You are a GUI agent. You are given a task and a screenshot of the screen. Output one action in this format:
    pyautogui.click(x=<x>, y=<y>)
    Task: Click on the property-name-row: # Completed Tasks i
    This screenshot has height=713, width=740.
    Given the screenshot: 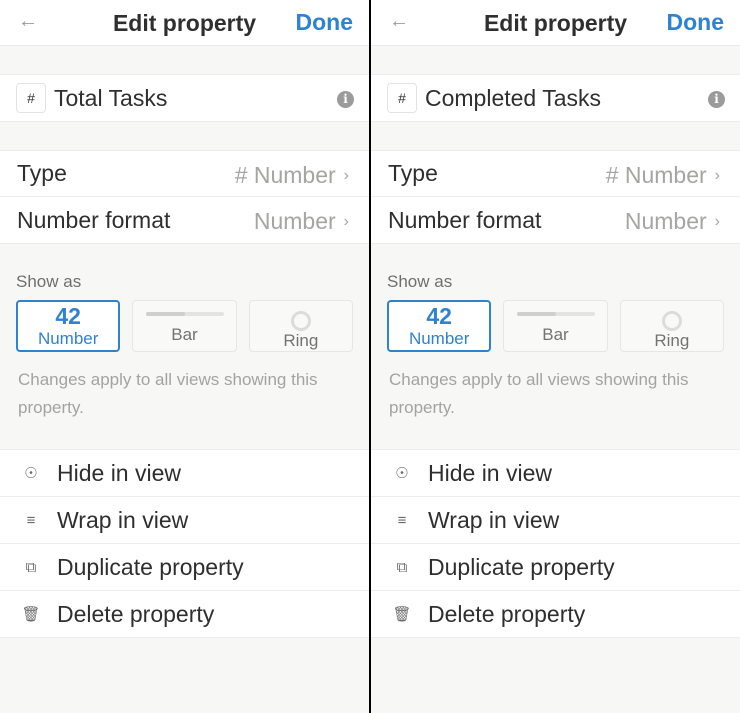 What is the action you would take?
    pyautogui.click(x=555, y=98)
    